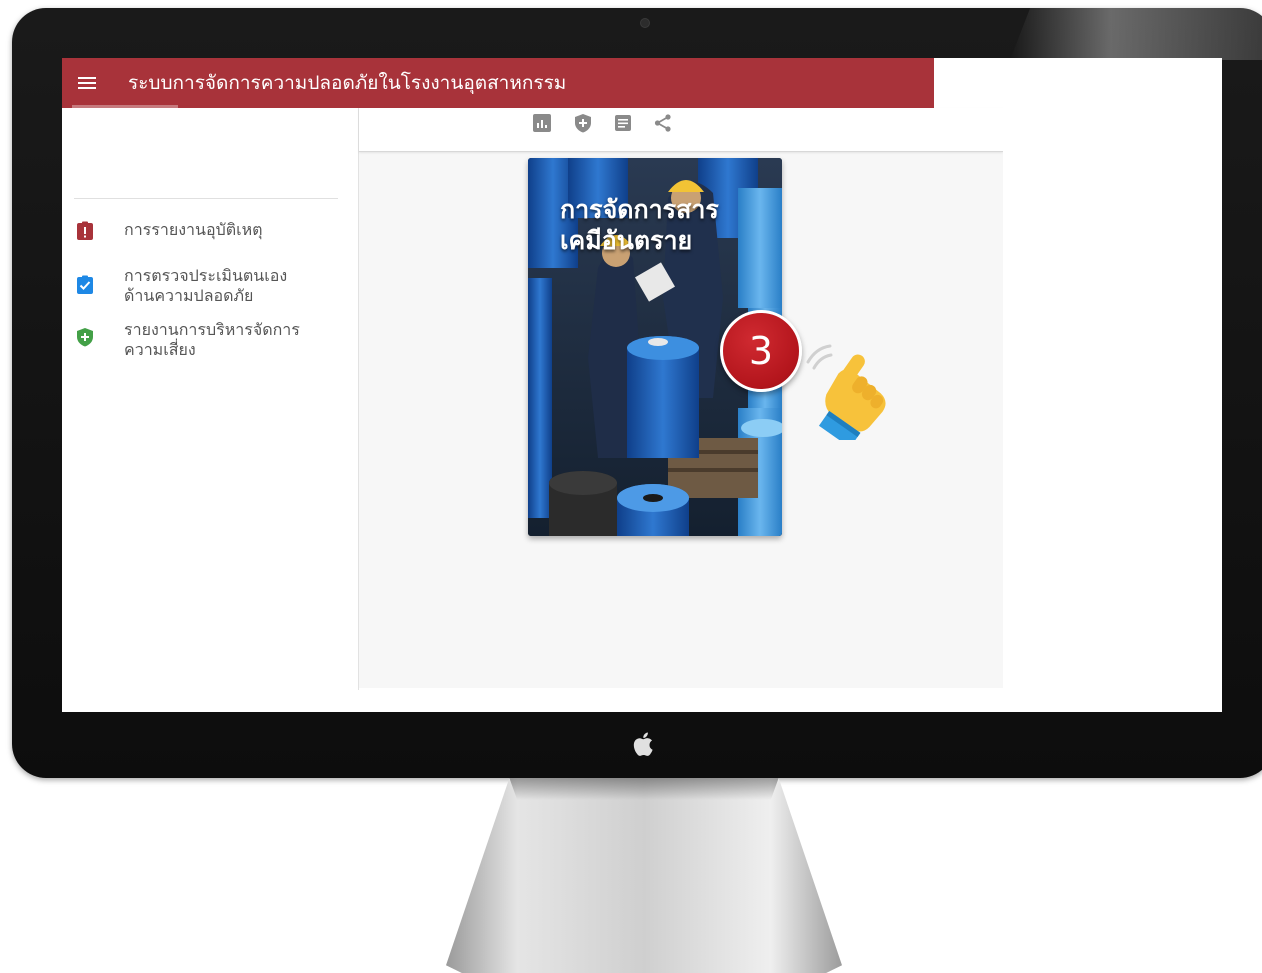  Describe the element at coordinates (663, 123) in the screenshot. I see `share-icon` at that location.